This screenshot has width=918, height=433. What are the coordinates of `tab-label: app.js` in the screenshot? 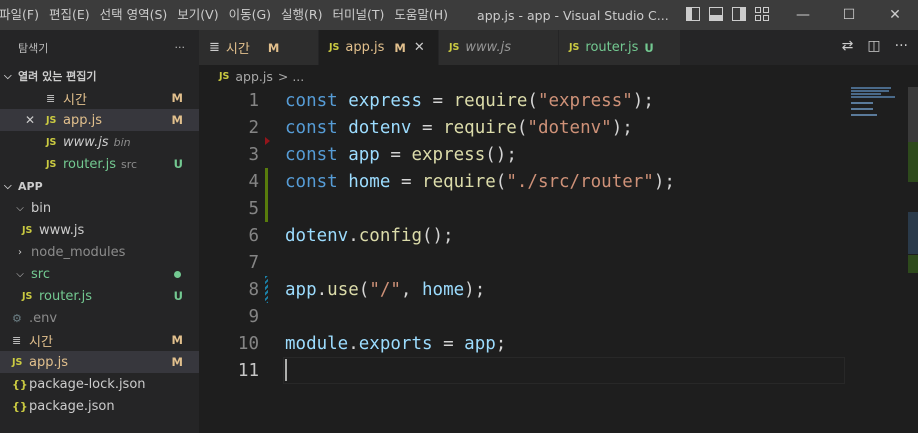 It's located at (365, 47).